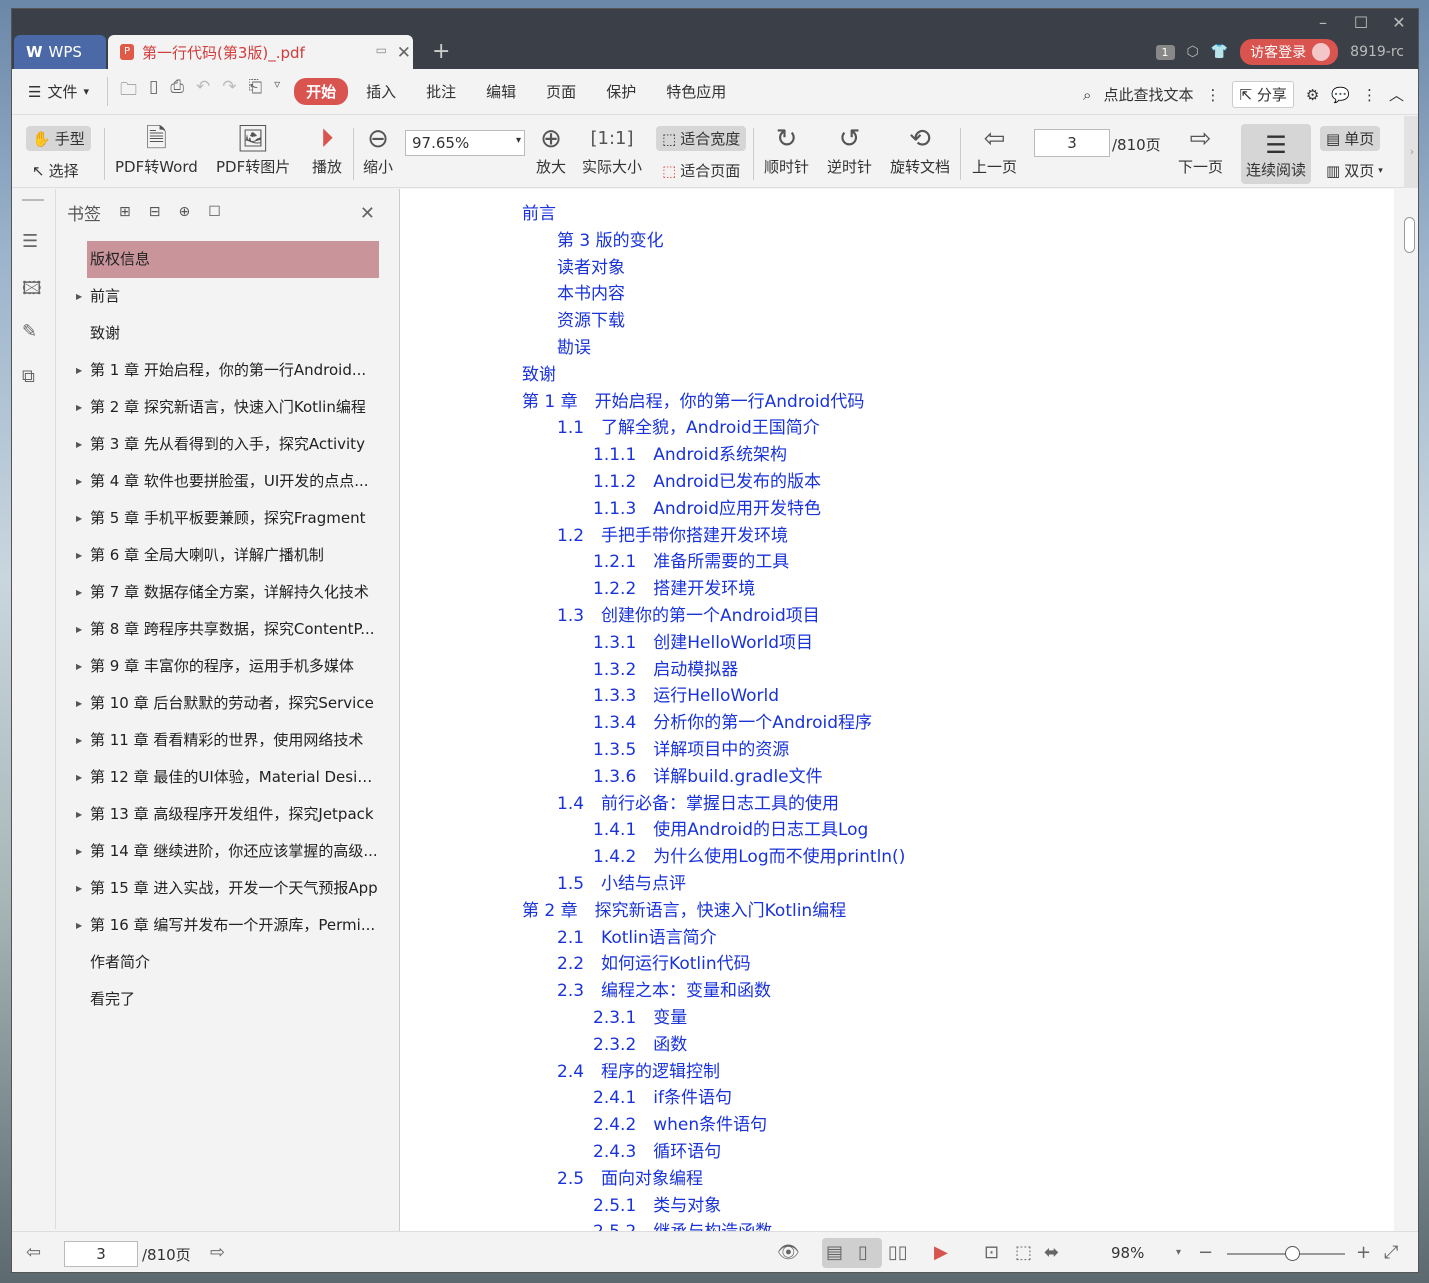 Image resolution: width=1429 pixels, height=1283 pixels. I want to click on tab-page: 页面, so click(561, 91).